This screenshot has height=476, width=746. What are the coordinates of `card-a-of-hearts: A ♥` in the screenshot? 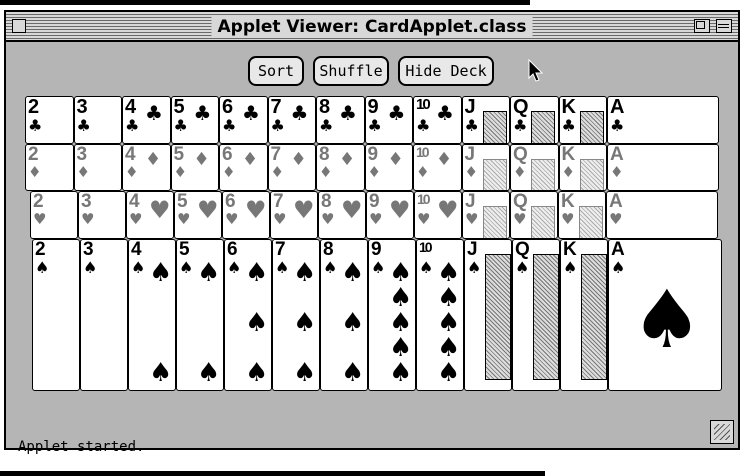 It's located at (662, 215).